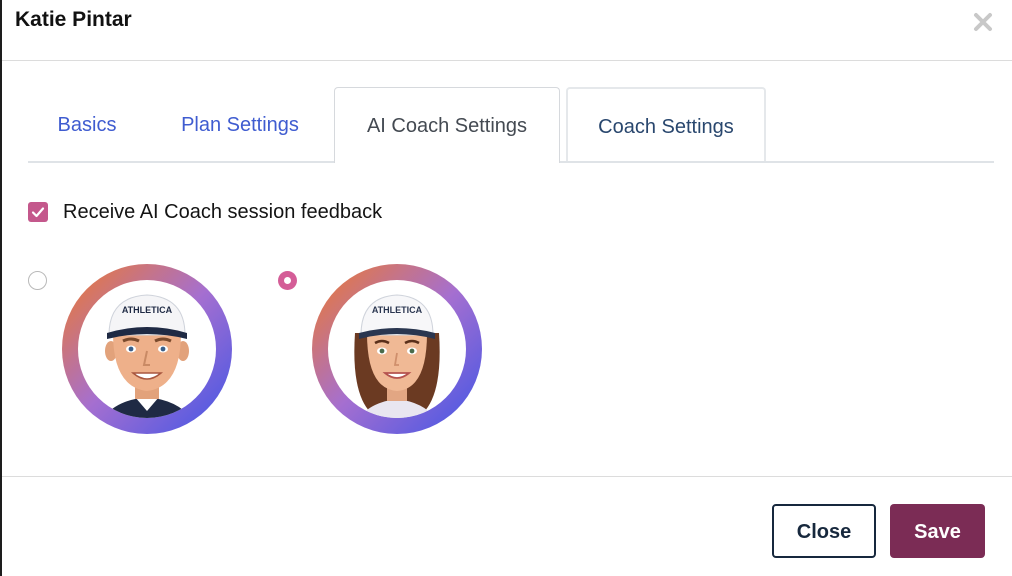 The image size is (1012, 576). I want to click on modal-header: Katie Pintar, so click(507, 30).